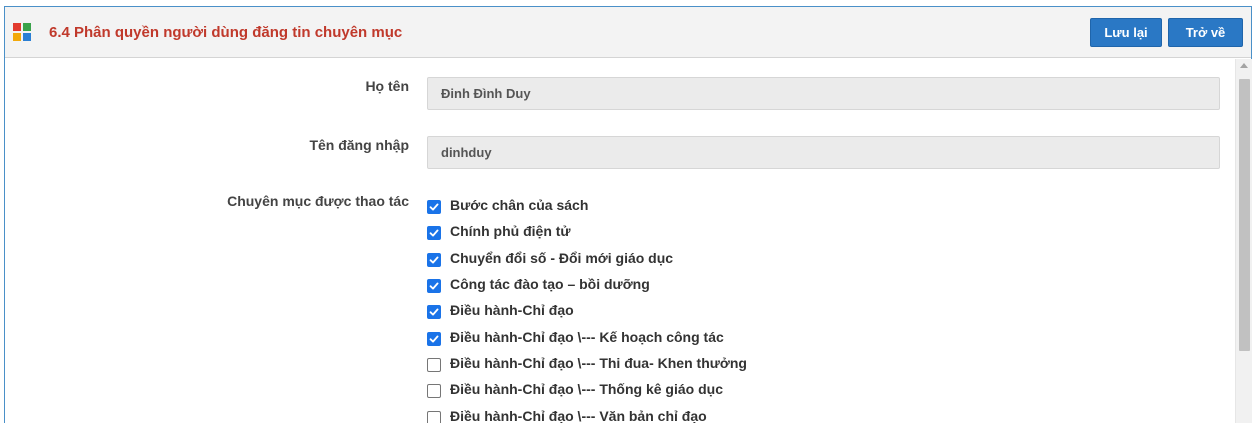 This screenshot has width=1256, height=423. I want to click on back-button: Trở về, so click(1205, 32).